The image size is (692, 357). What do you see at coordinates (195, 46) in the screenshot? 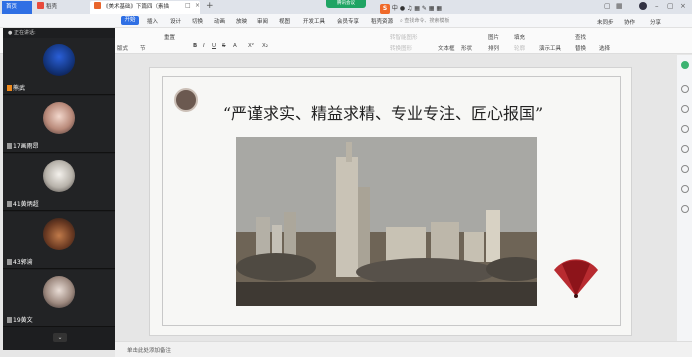
I see `bold-button: B` at bounding box center [195, 46].